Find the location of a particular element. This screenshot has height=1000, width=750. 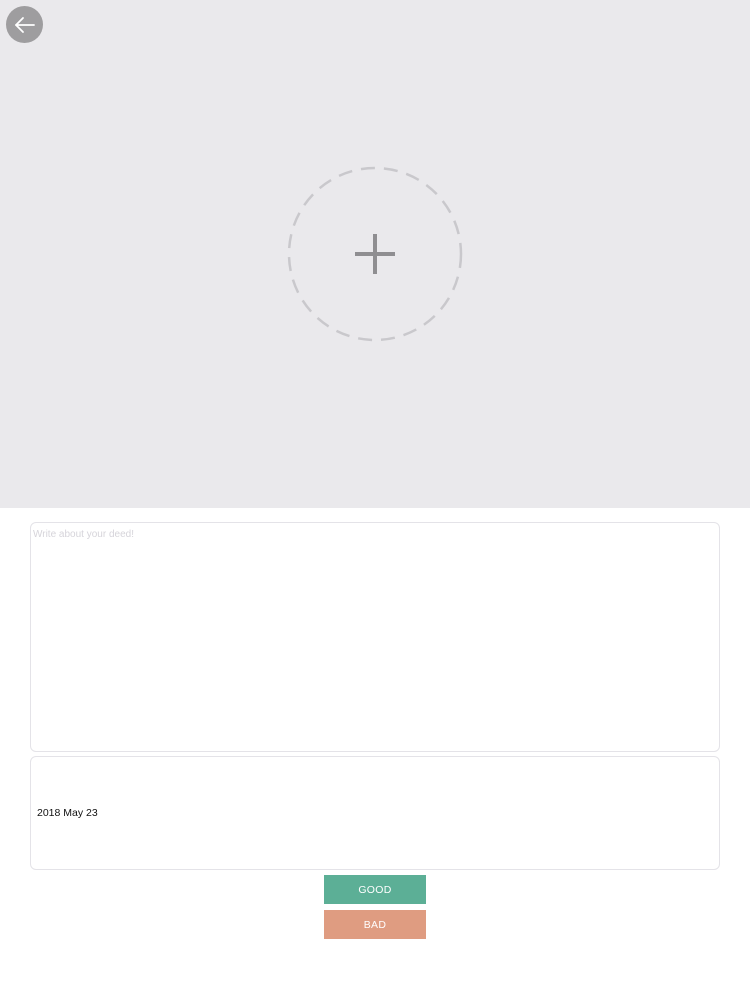

add-photo-button is located at coordinates (375, 254).